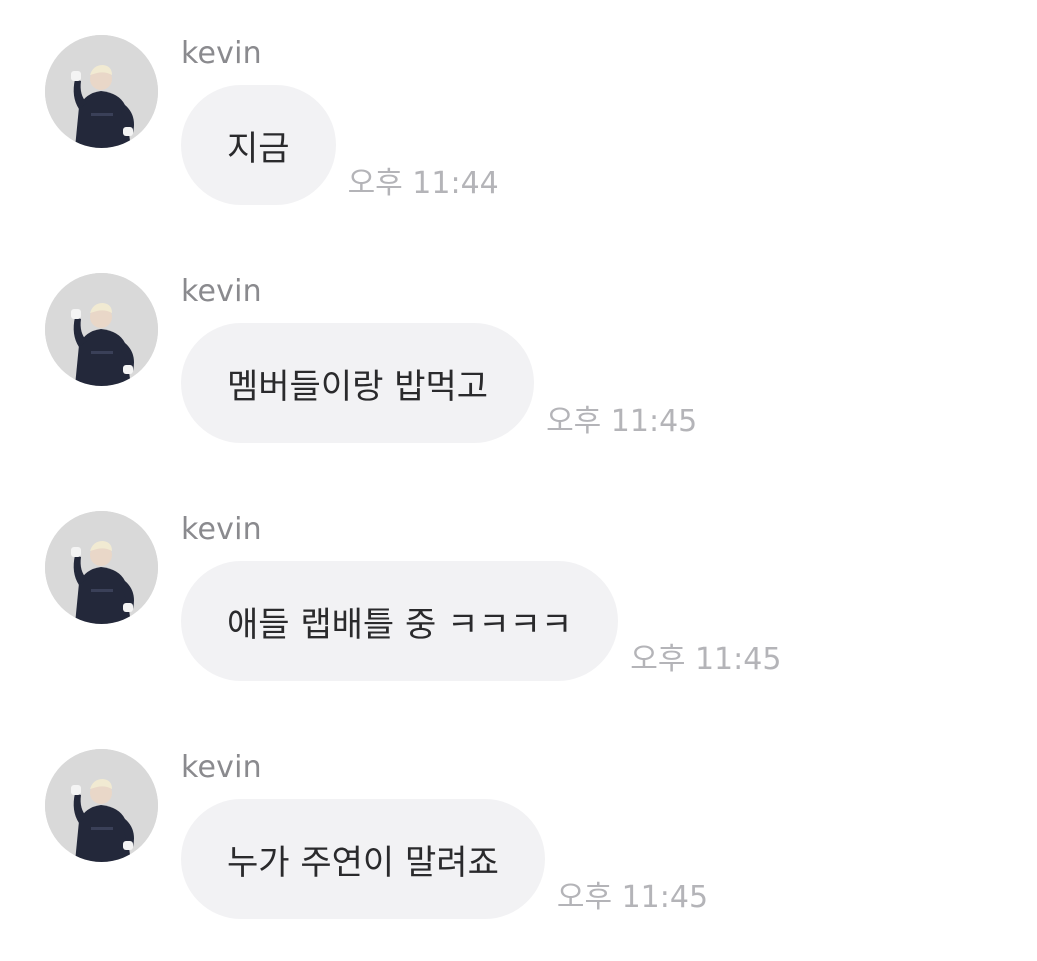 The width and height of the screenshot is (1037, 961). I want to click on message-row: 멤버들이랑 밥먹고 오후 11:45, so click(439, 383).